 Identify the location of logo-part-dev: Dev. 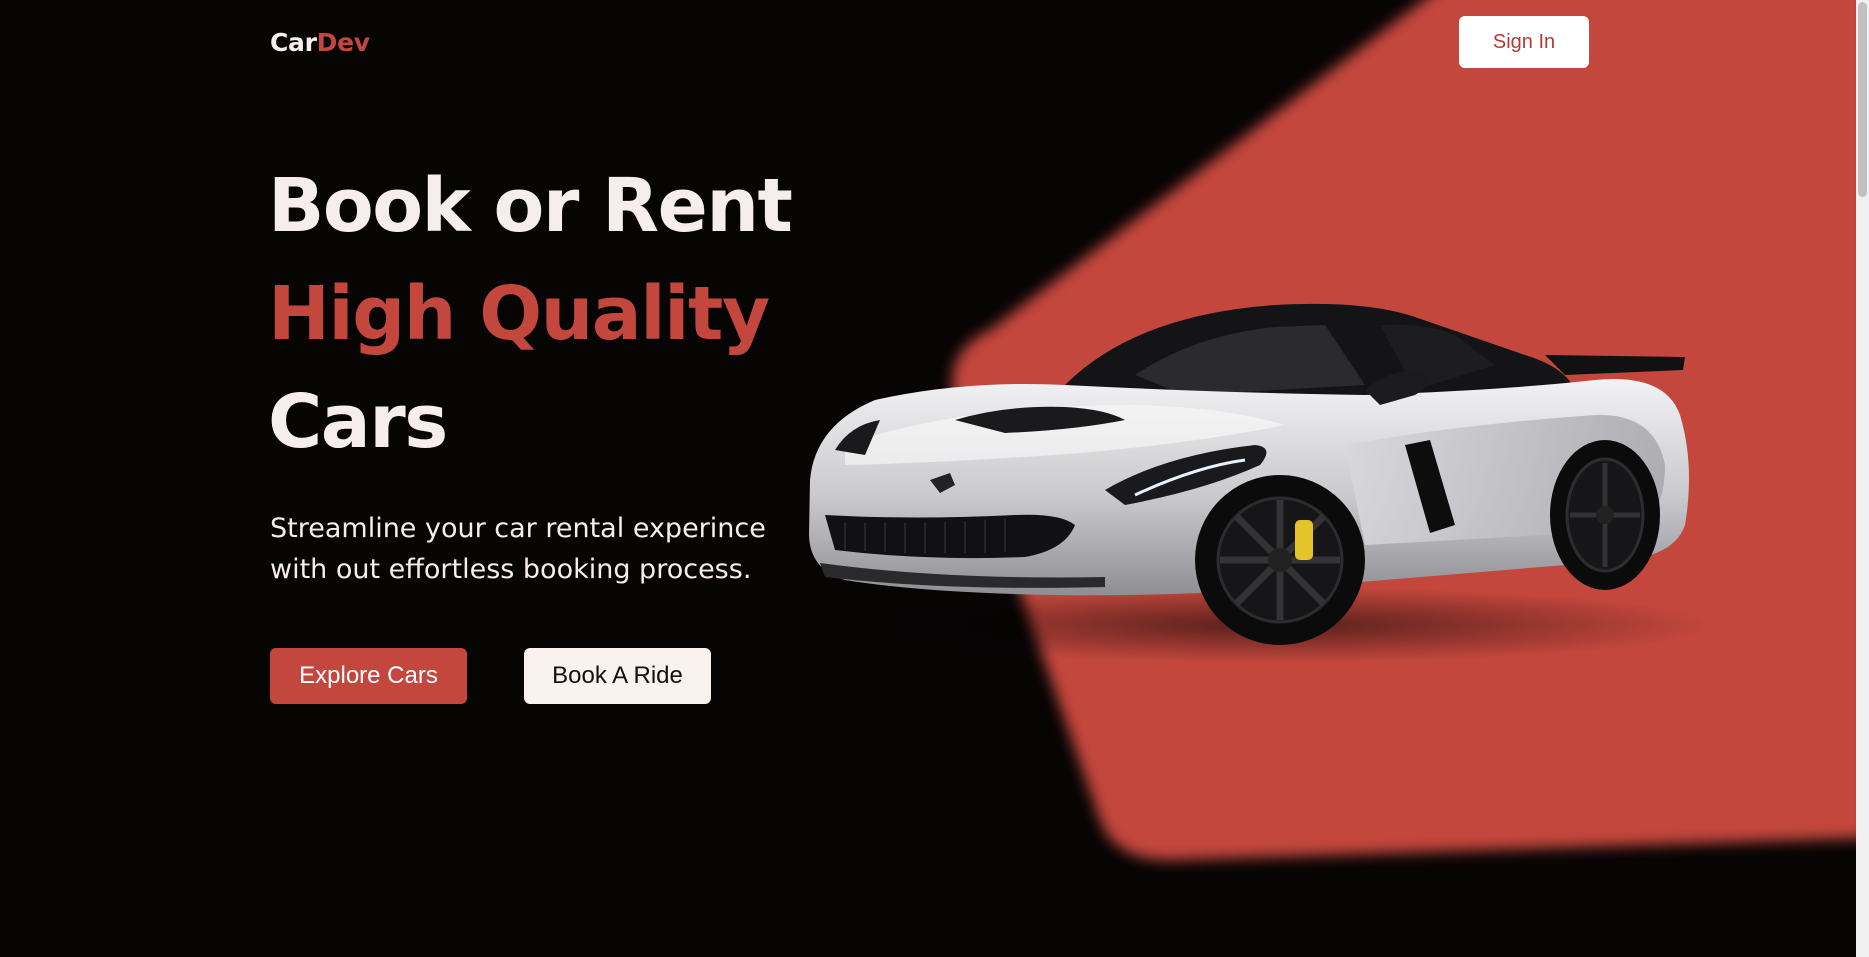
(343, 42).